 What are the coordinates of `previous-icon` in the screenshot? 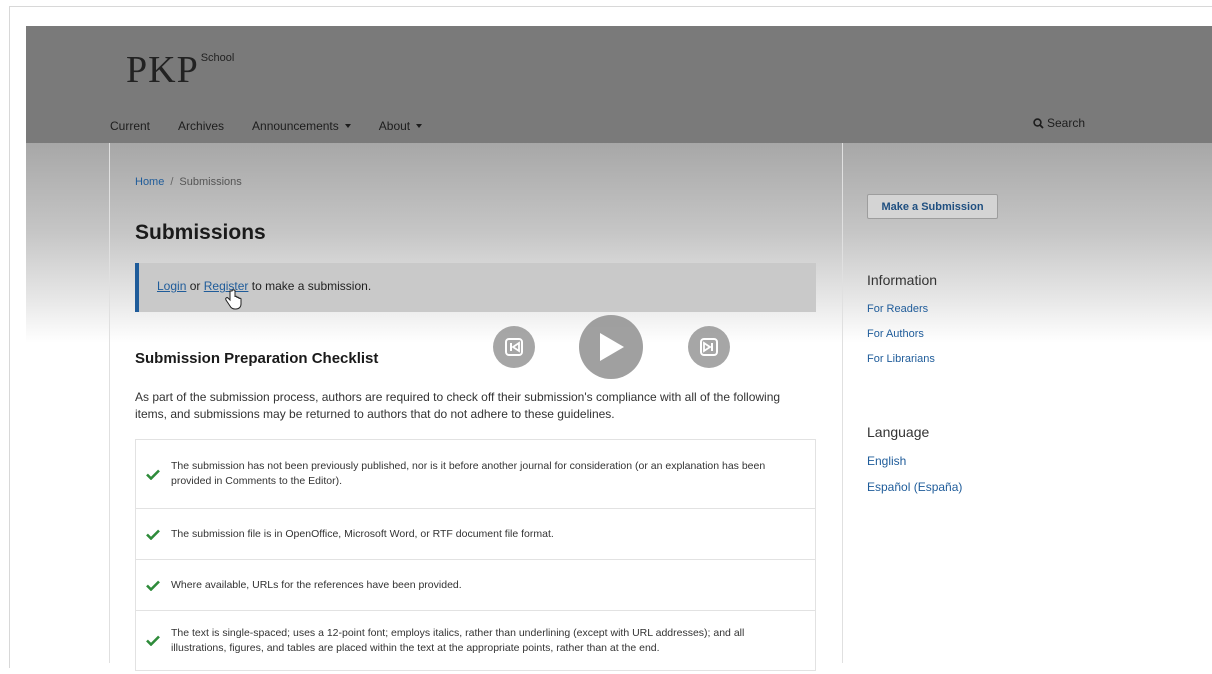 It's located at (514, 347).